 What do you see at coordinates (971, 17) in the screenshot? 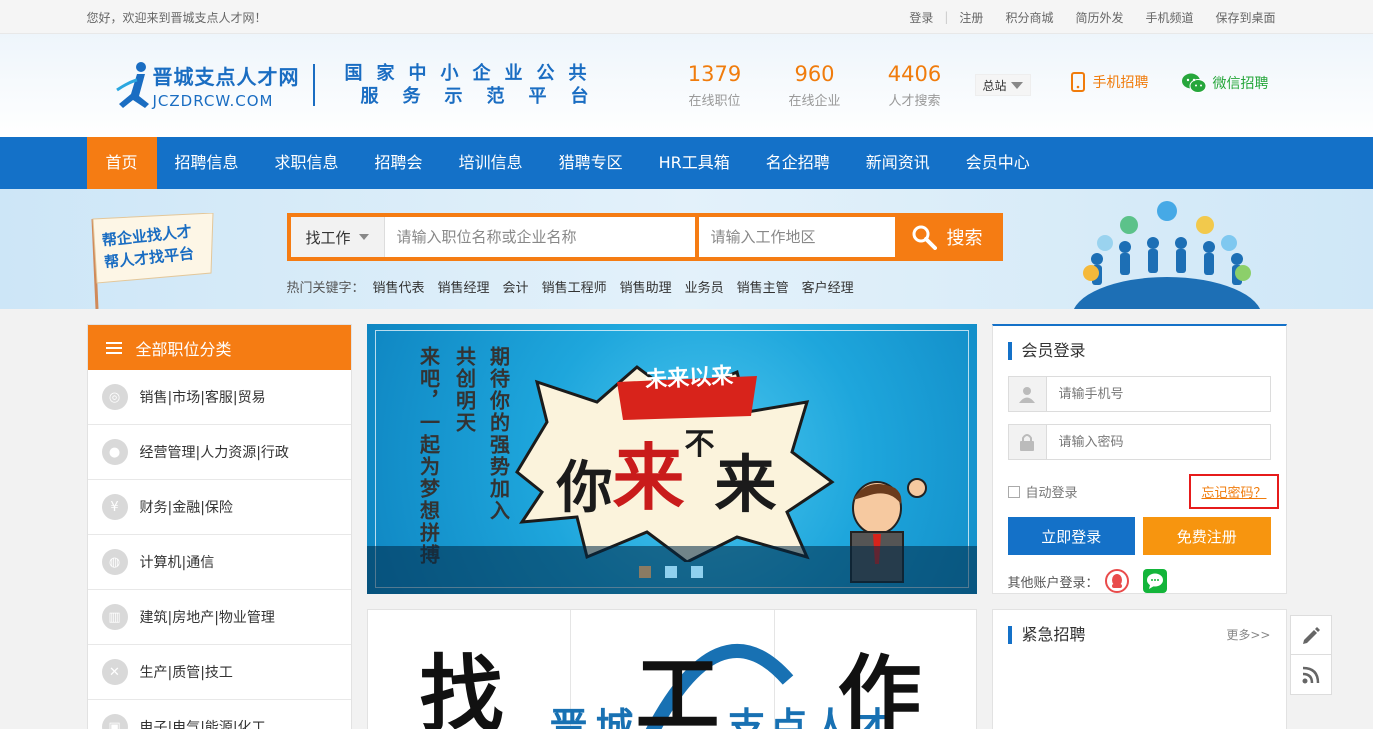
I see `register-link: 注册` at bounding box center [971, 17].